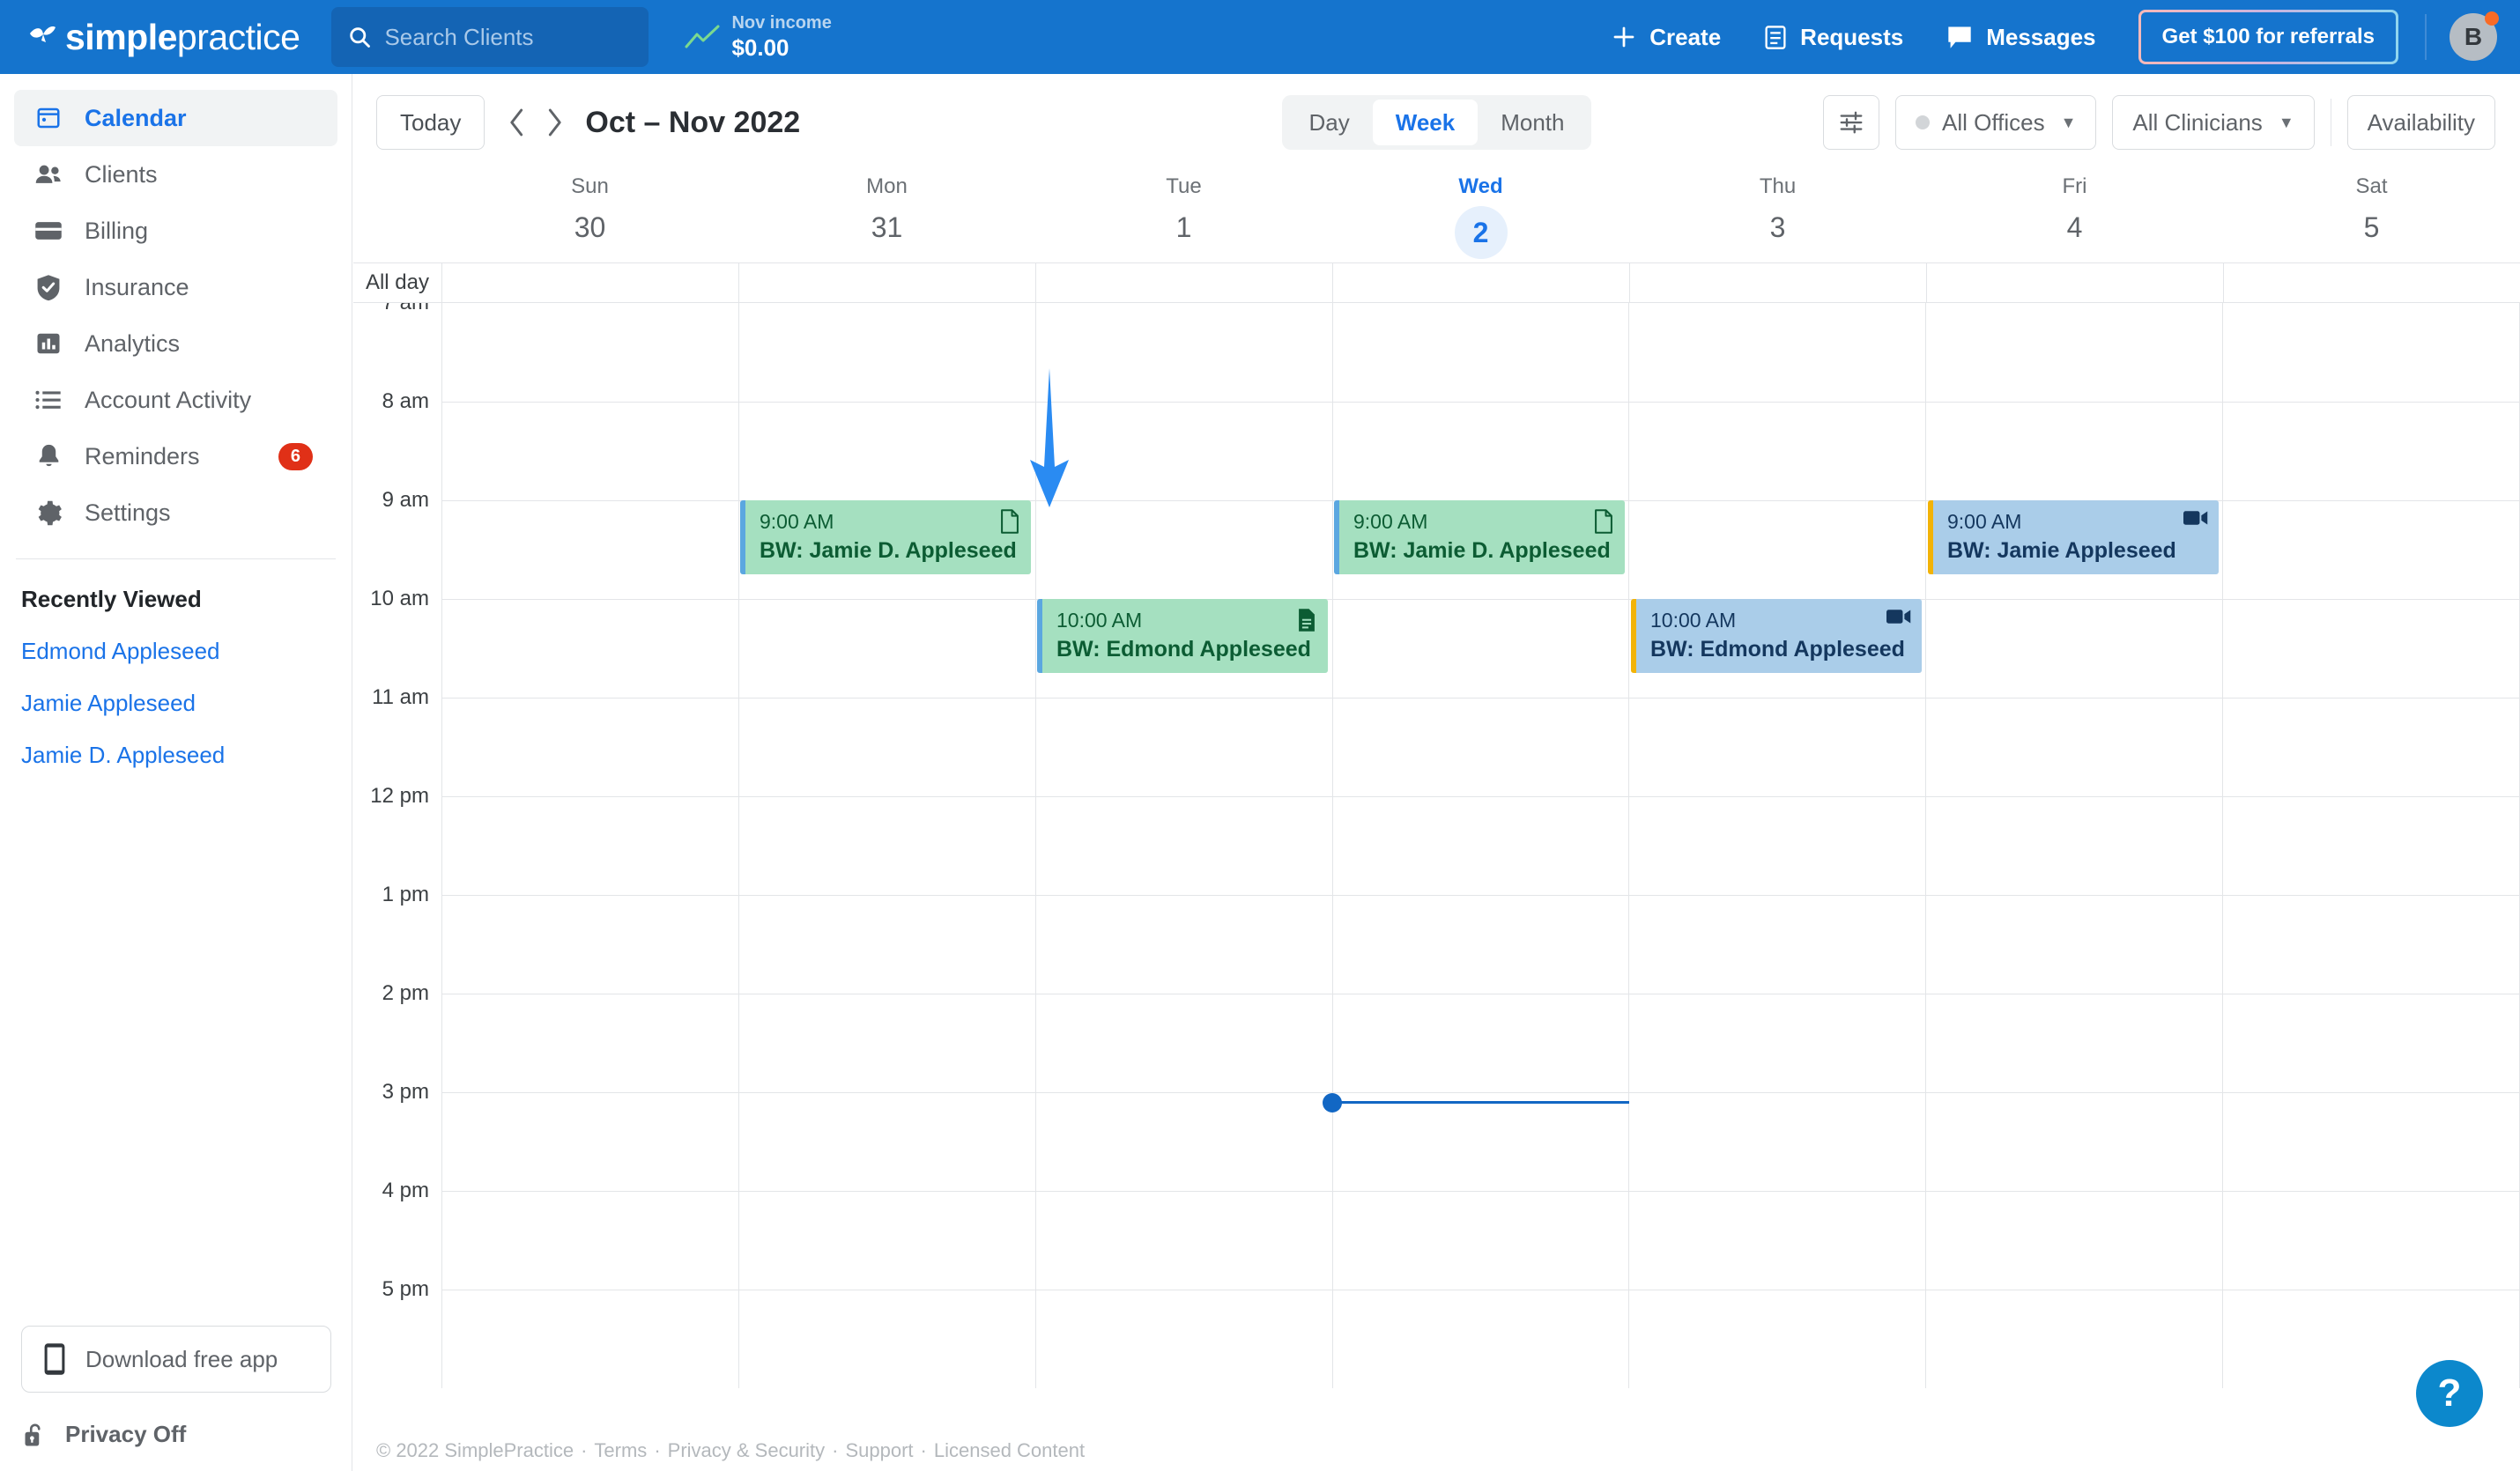 This screenshot has height=1471, width=2520. Describe the element at coordinates (175, 287) in the screenshot. I see `sidebar-item-insurance: Insurance` at that location.